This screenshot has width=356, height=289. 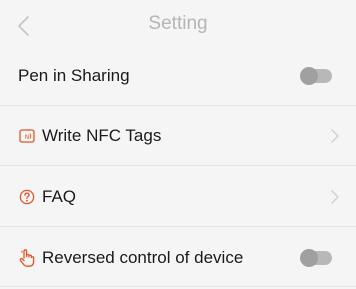 I want to click on svg-text: N, so click(x=27, y=137).